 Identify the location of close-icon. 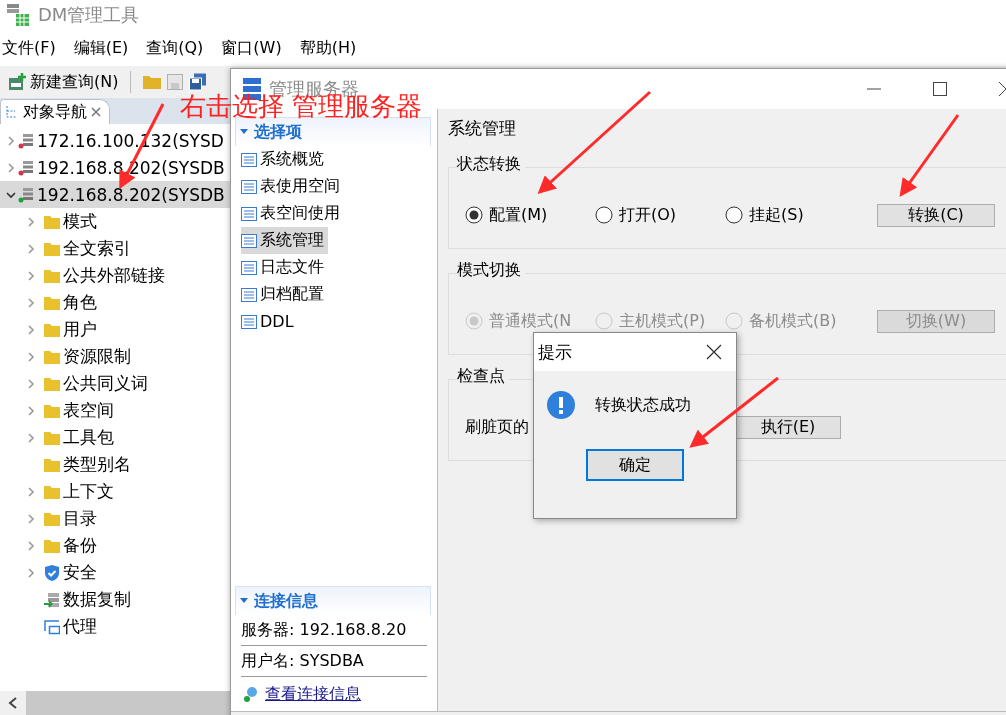
(714, 352).